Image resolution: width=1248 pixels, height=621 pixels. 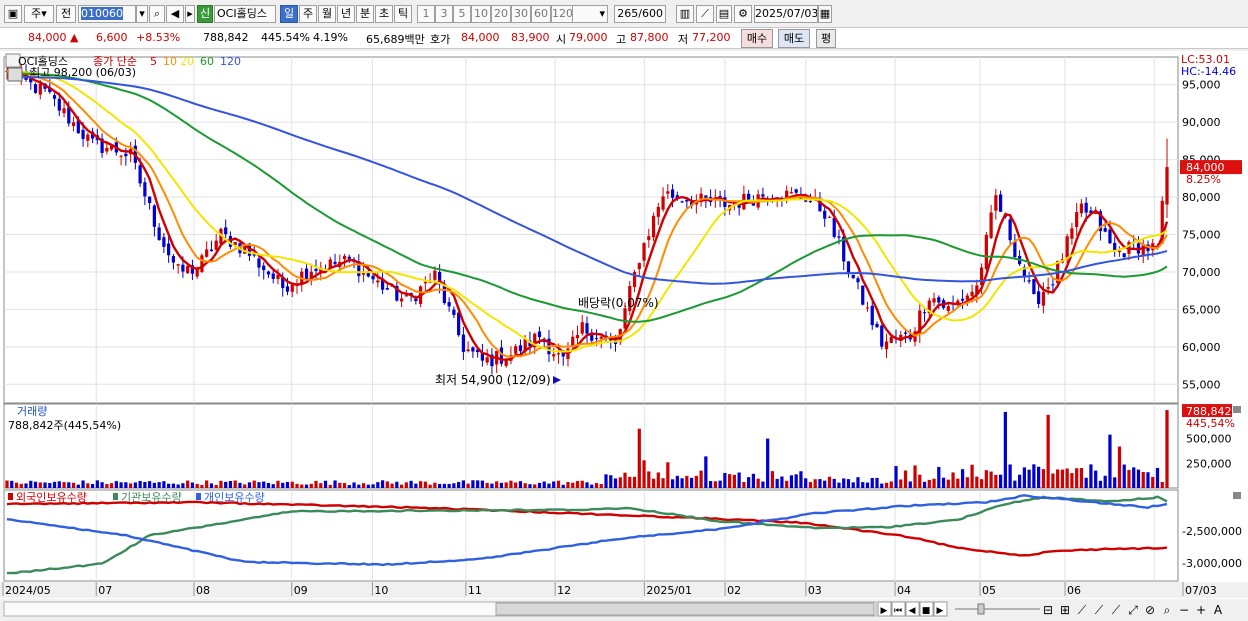 What do you see at coordinates (444, 14) in the screenshot?
I see `interval-button-3: 3` at bounding box center [444, 14].